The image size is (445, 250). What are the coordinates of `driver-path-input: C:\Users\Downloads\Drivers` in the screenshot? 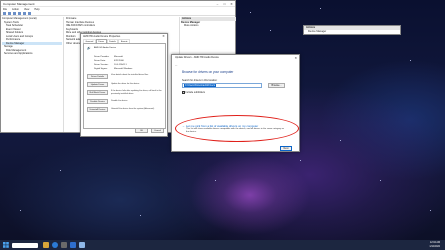 It's located at (222, 85).